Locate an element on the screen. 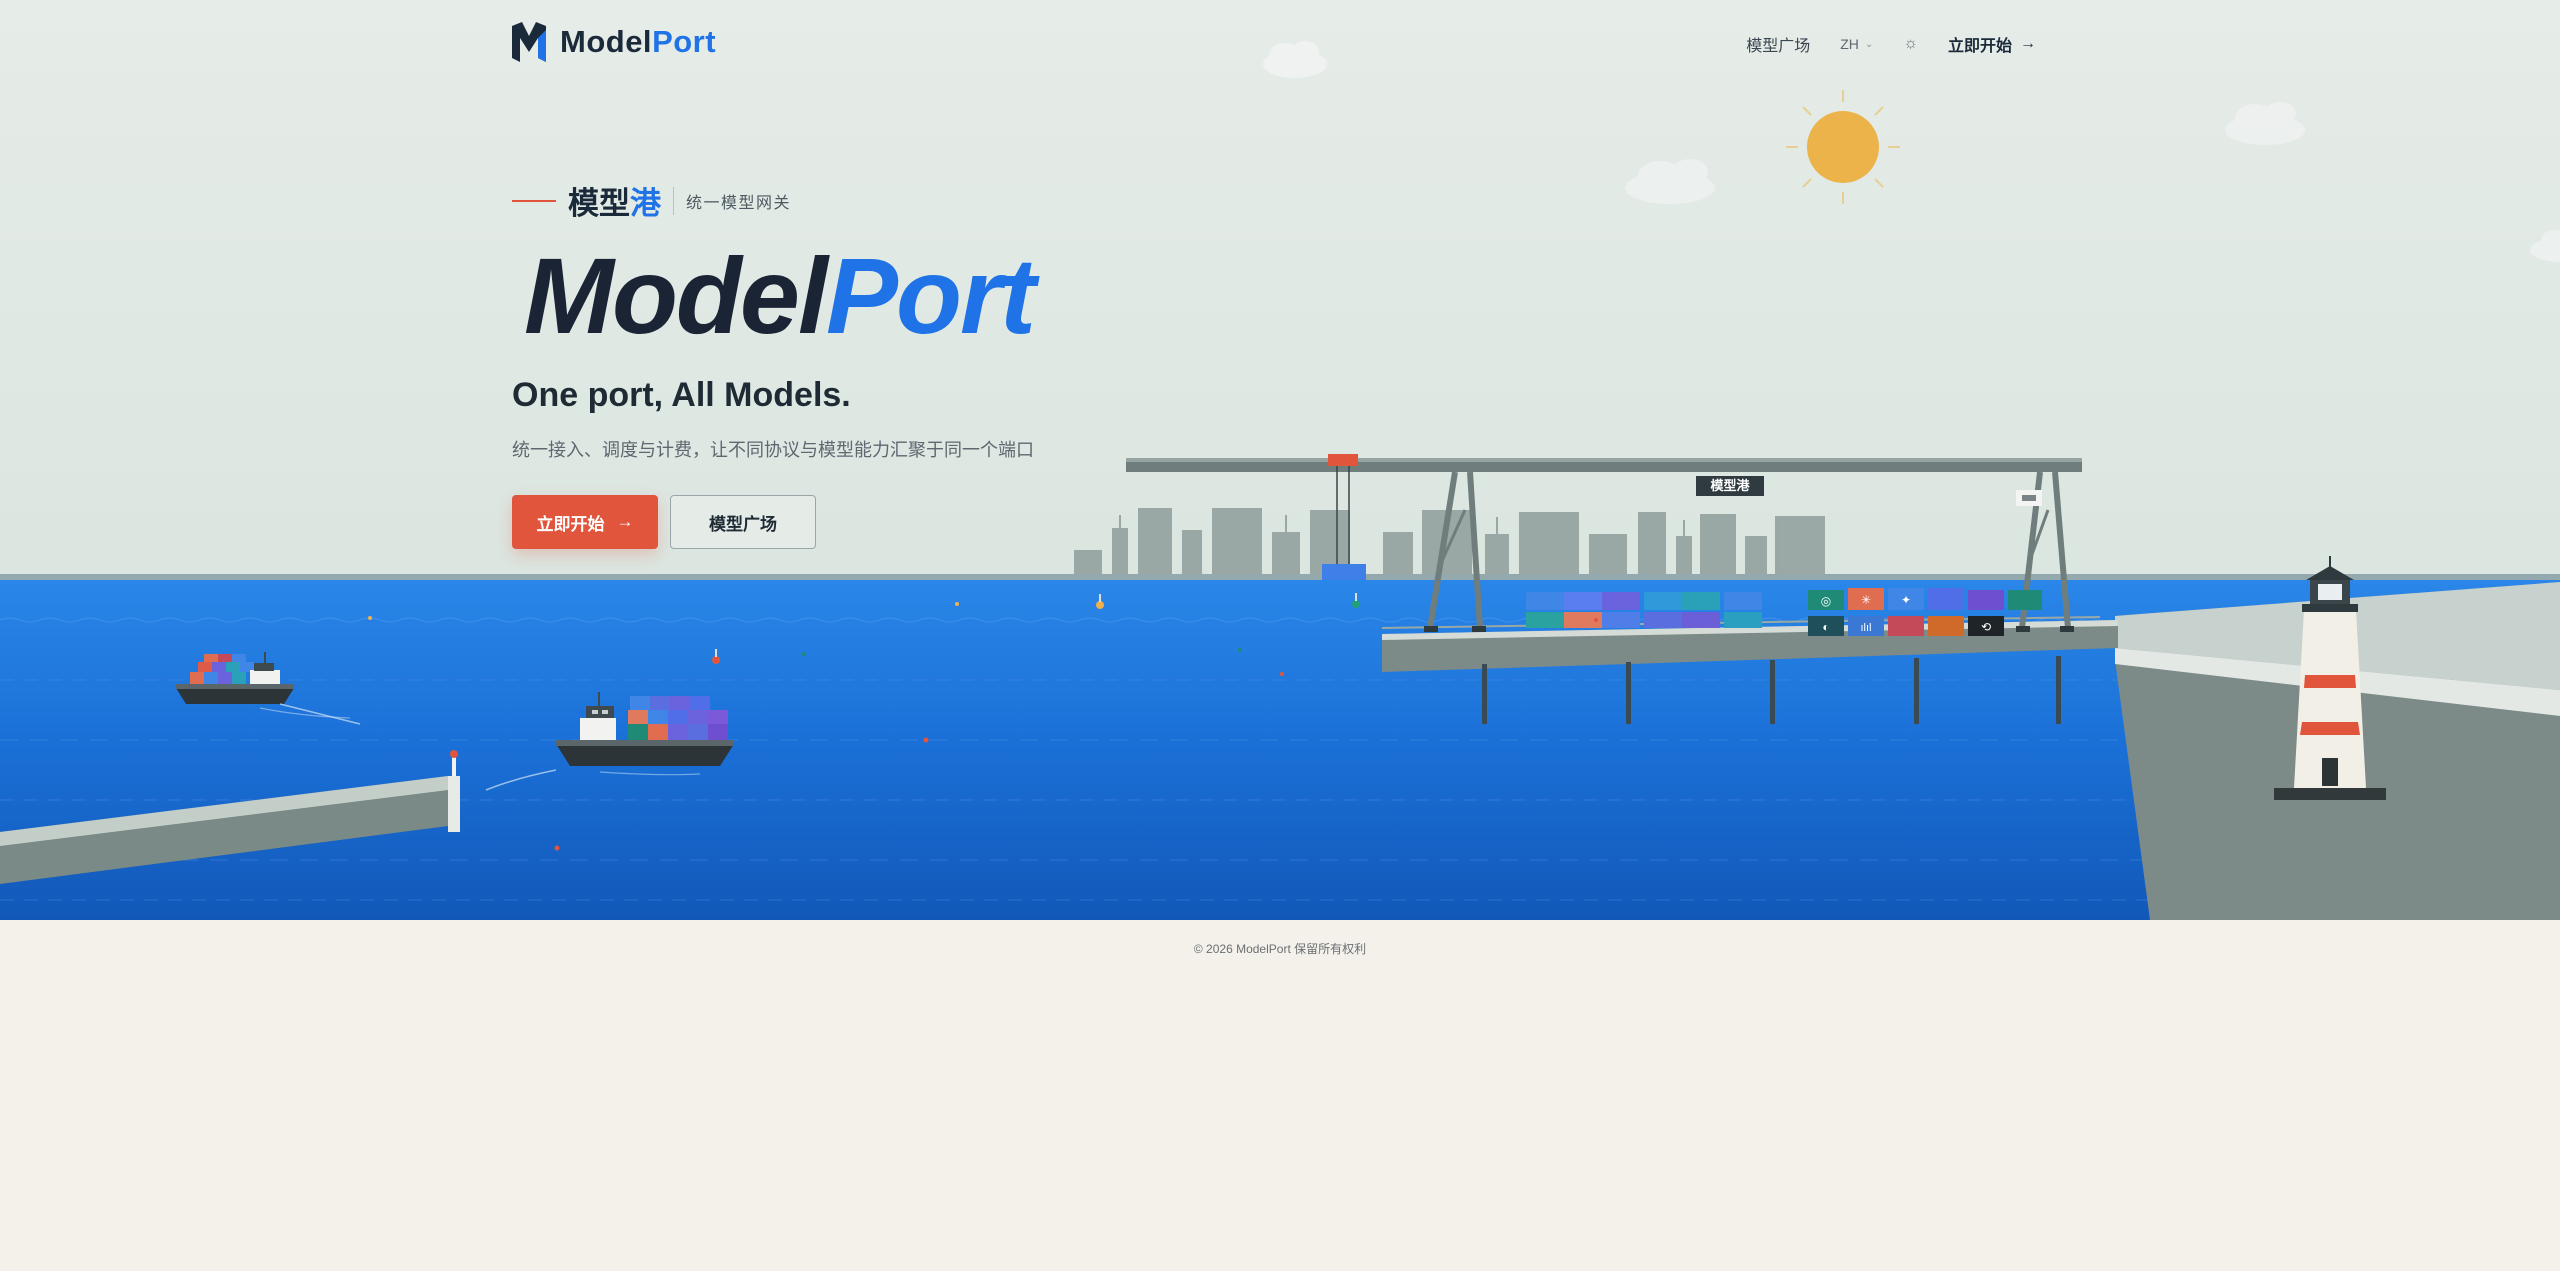  eyebrow-title-part2: 港 is located at coordinates (645, 203).